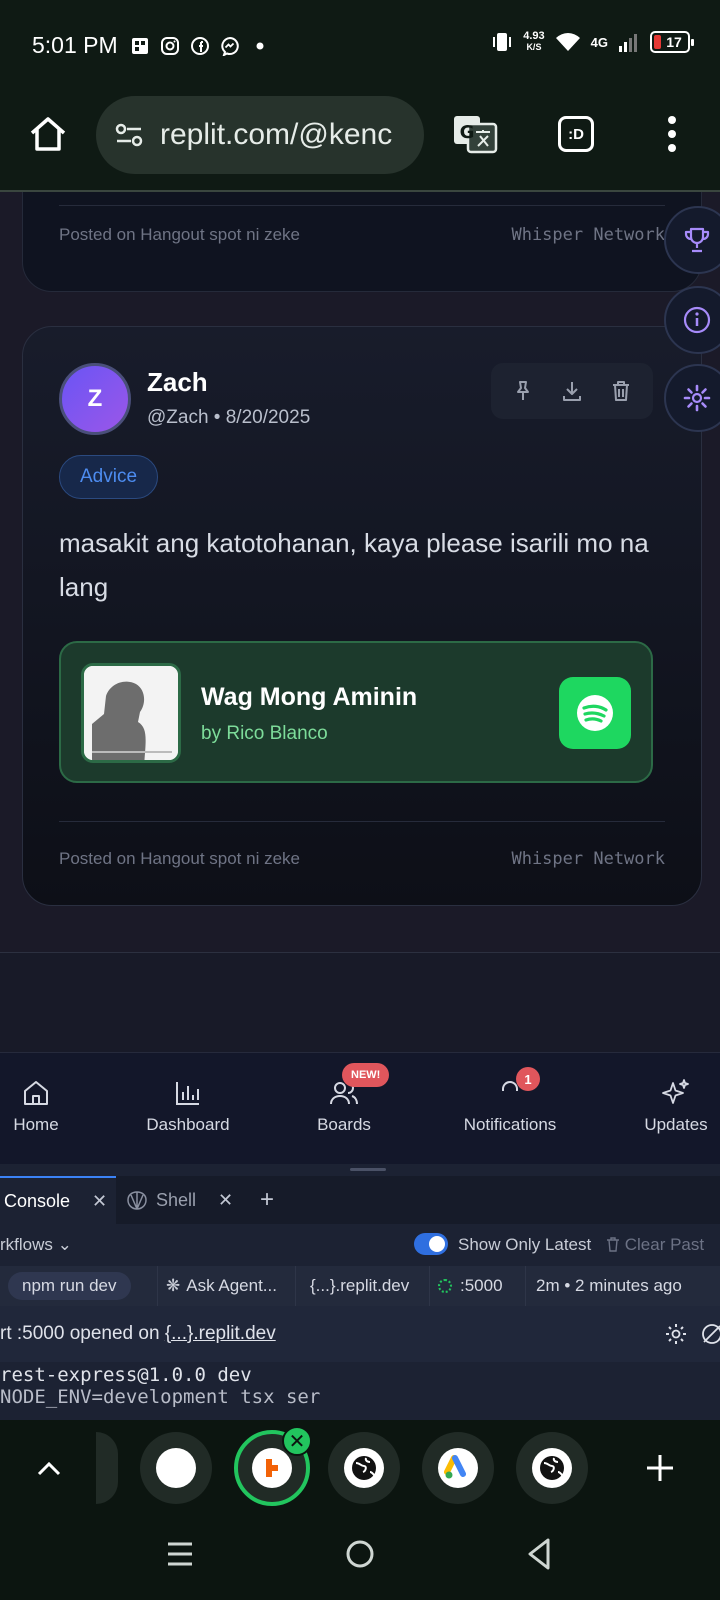 The height and width of the screenshot is (1600, 720). Describe the element at coordinates (36, 1245) in the screenshot. I see `workflows-dropdown: rkflows ⌄` at that location.